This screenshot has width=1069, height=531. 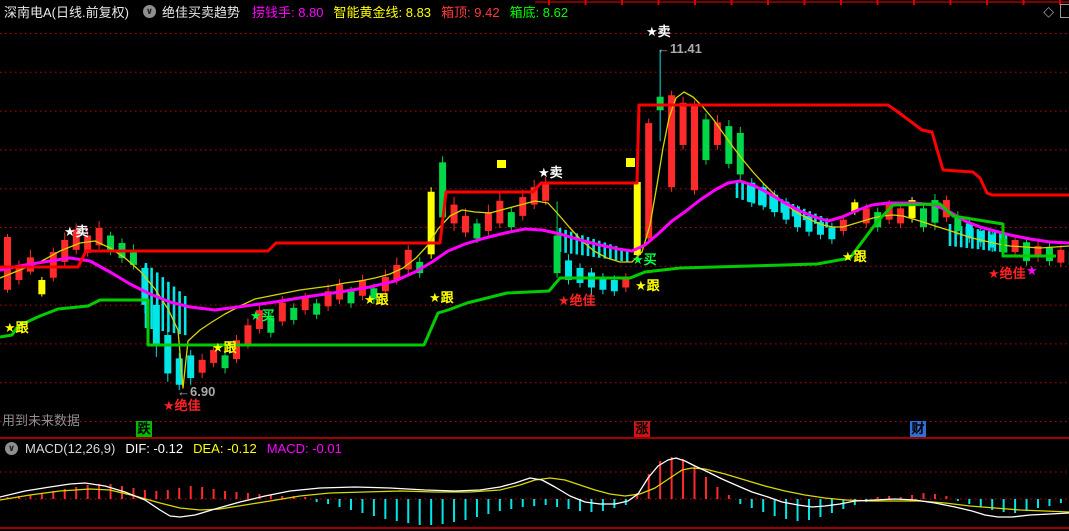 What do you see at coordinates (642, 429) in the screenshot?
I see `tag-zhang: 涨` at bounding box center [642, 429].